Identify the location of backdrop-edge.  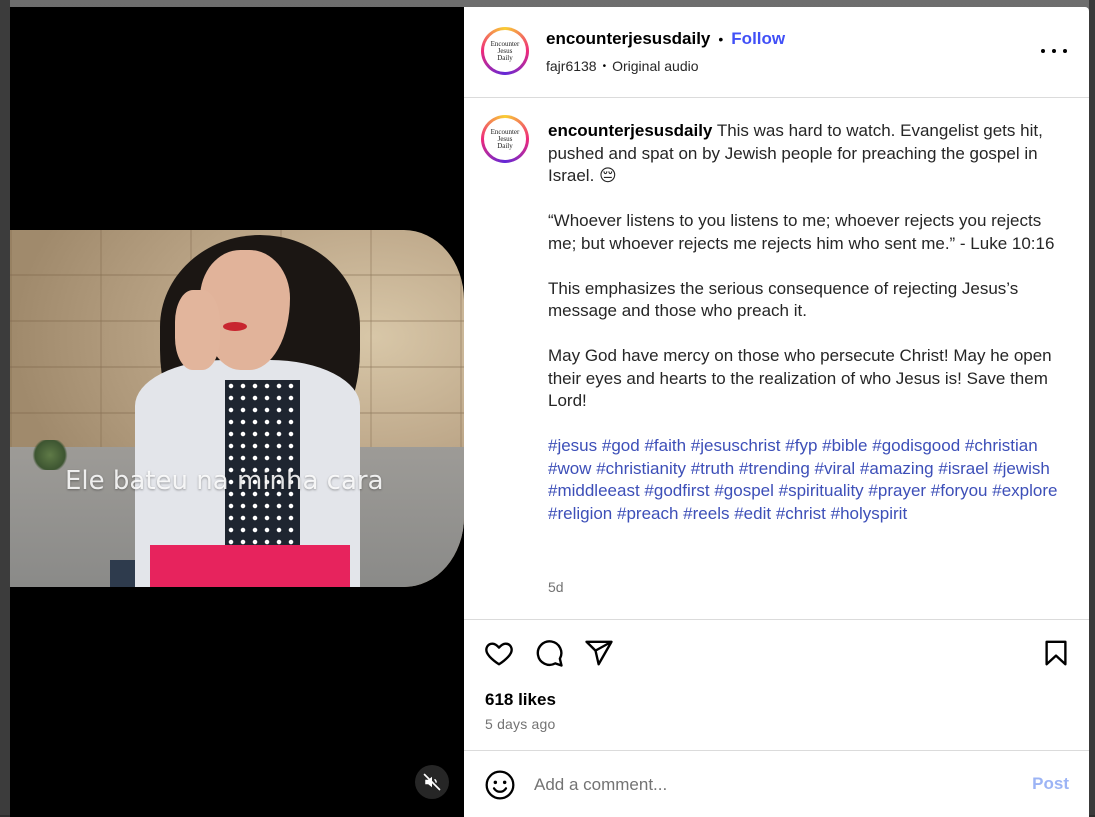
(1092, 408).